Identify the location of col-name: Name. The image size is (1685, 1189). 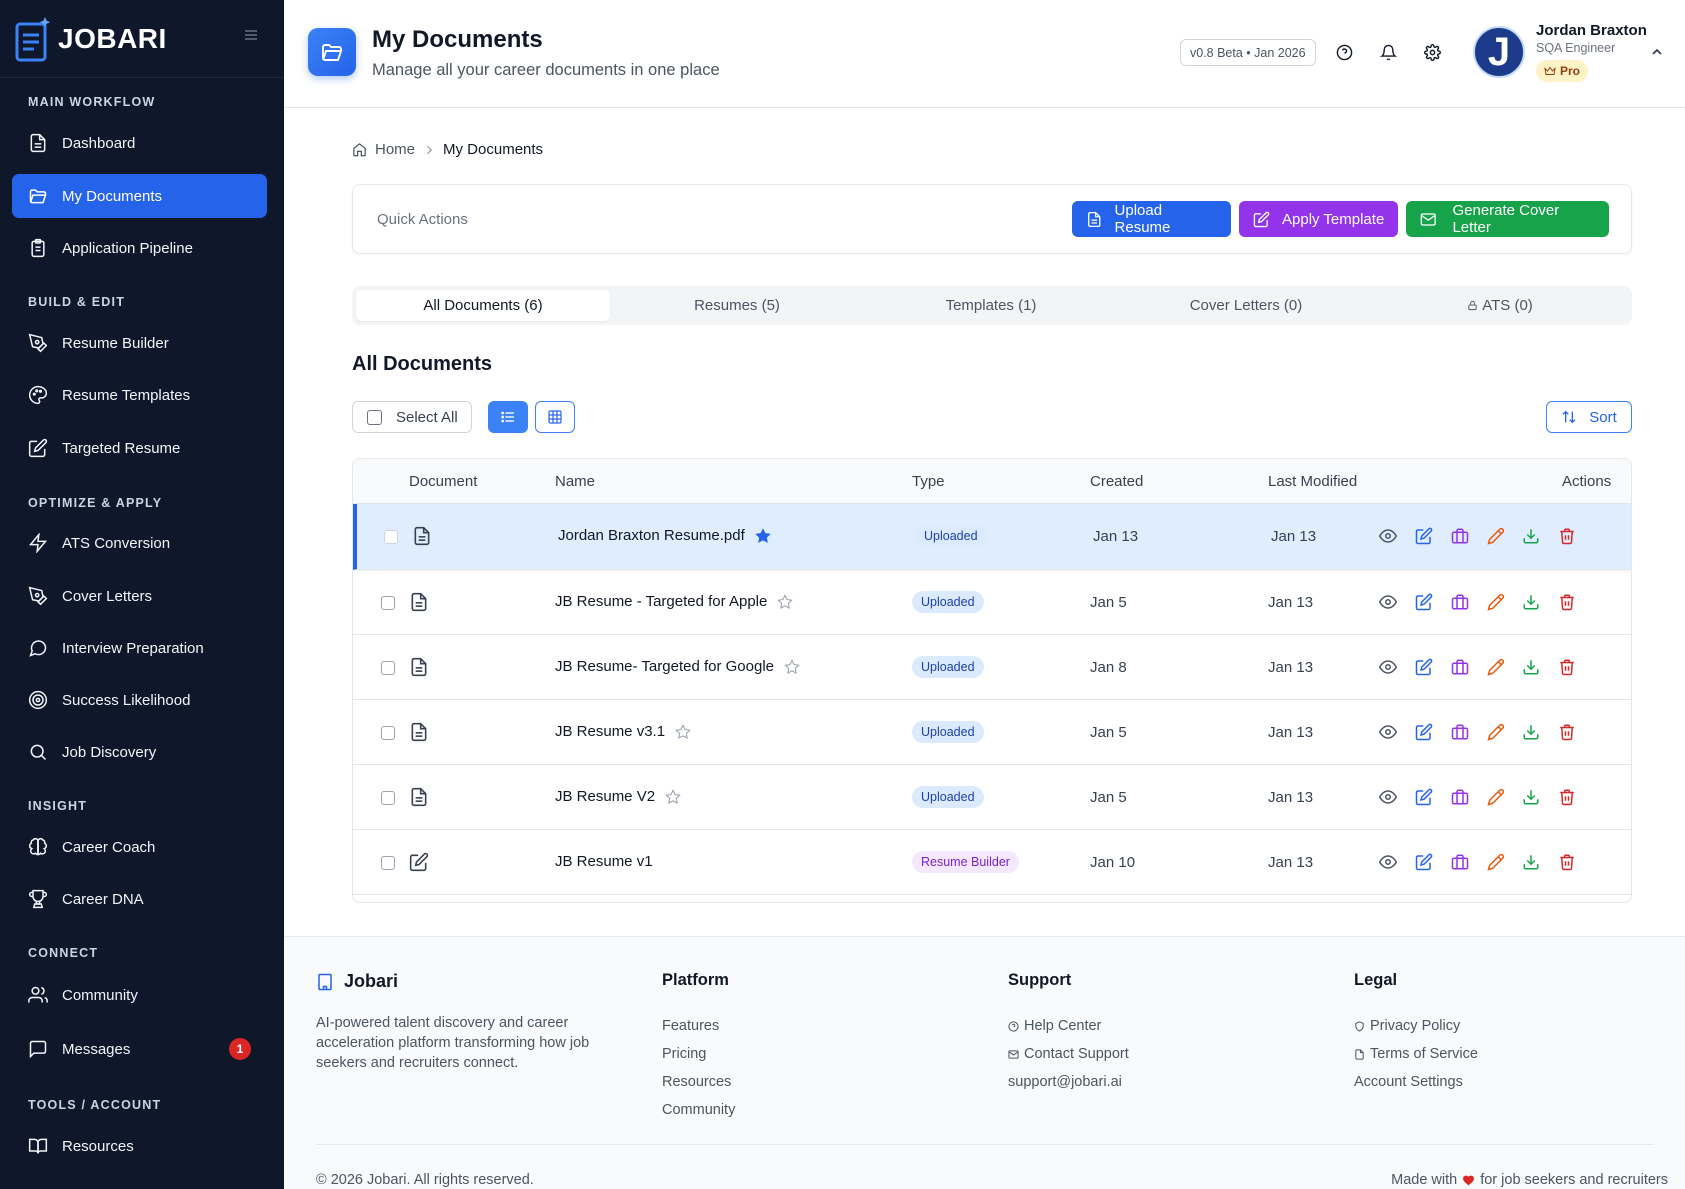
(575, 481).